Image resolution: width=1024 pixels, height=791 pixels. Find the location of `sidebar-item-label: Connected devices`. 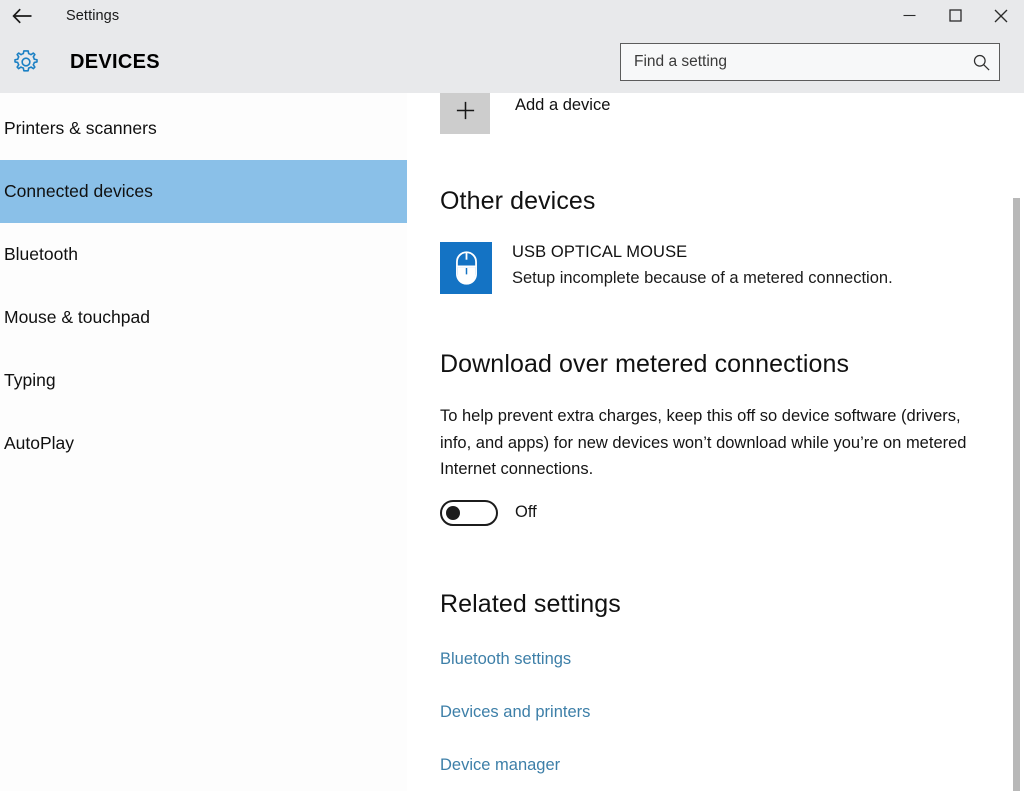

sidebar-item-label: Connected devices is located at coordinates (78, 191).